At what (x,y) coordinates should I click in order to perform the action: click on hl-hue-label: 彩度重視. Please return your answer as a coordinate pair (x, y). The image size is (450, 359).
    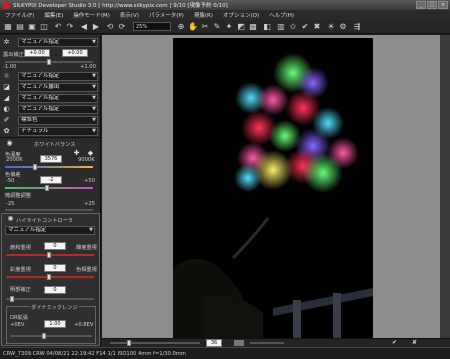
    Looking at the image, I should click on (20, 270).